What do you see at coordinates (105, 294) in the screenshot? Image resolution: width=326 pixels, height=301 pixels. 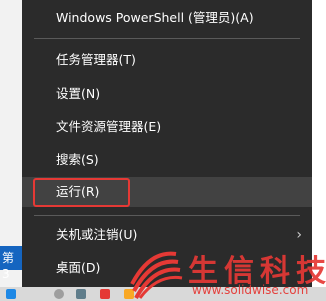 I see `app-icon` at bounding box center [105, 294].